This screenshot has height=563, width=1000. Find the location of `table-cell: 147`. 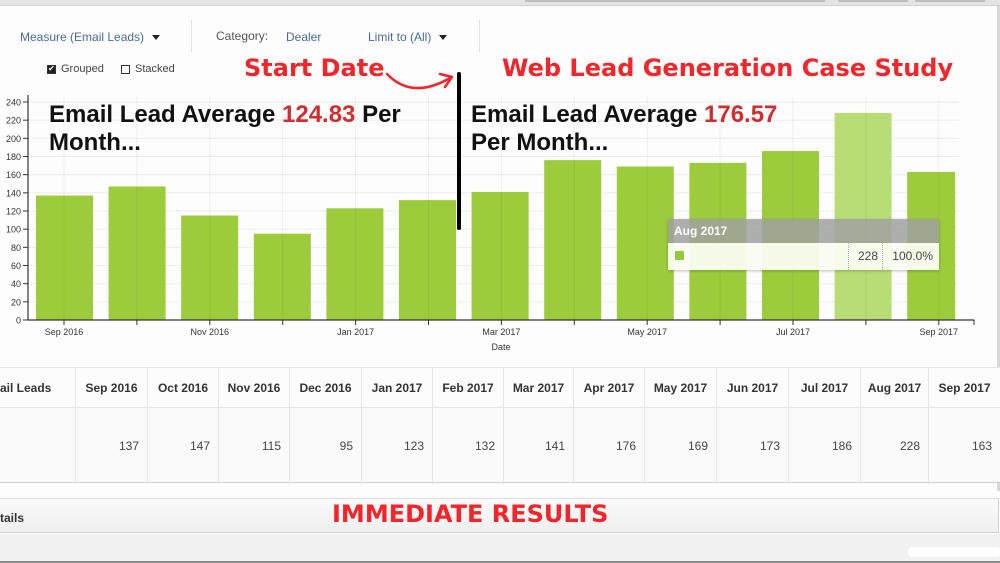

table-cell: 147 is located at coordinates (182, 446).